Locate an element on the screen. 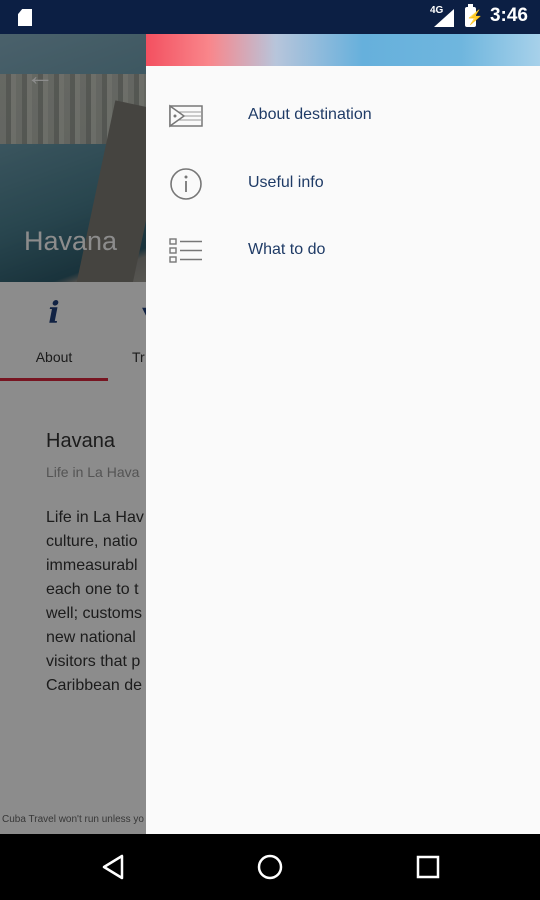 This screenshot has width=540, height=900. clock: 3:46 is located at coordinates (508, 15).